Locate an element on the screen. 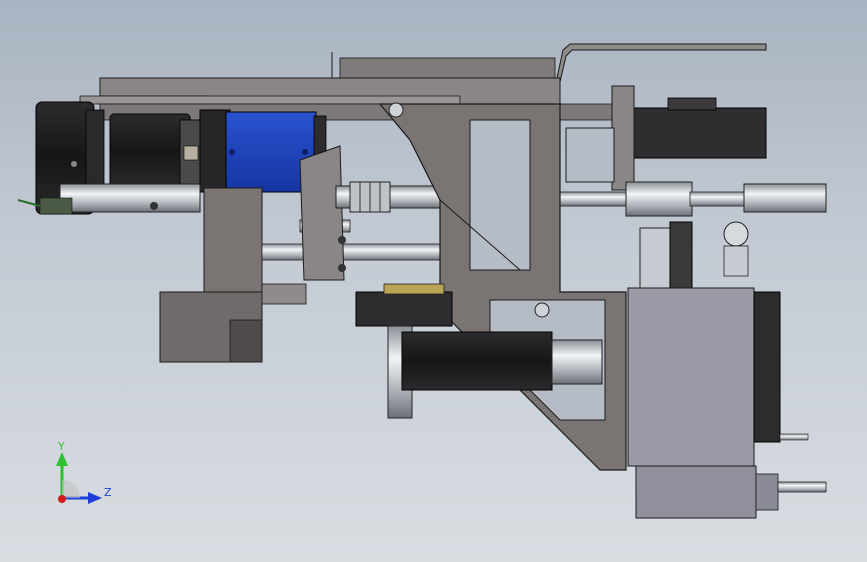 The image size is (867, 562). z-axis-arrow-icon is located at coordinates (95, 498).